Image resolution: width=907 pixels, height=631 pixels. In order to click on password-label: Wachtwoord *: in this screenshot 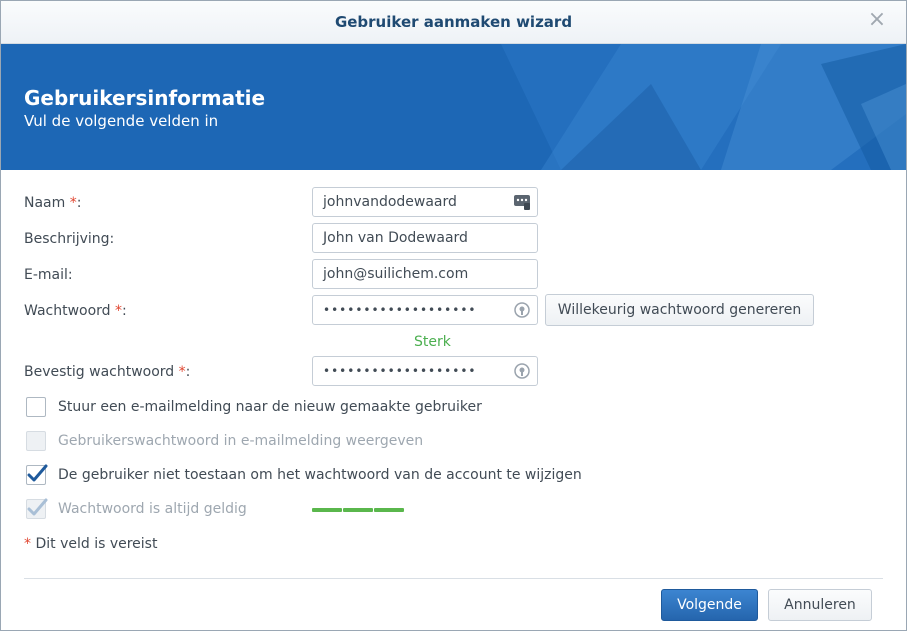, I will do `click(75, 311)`.